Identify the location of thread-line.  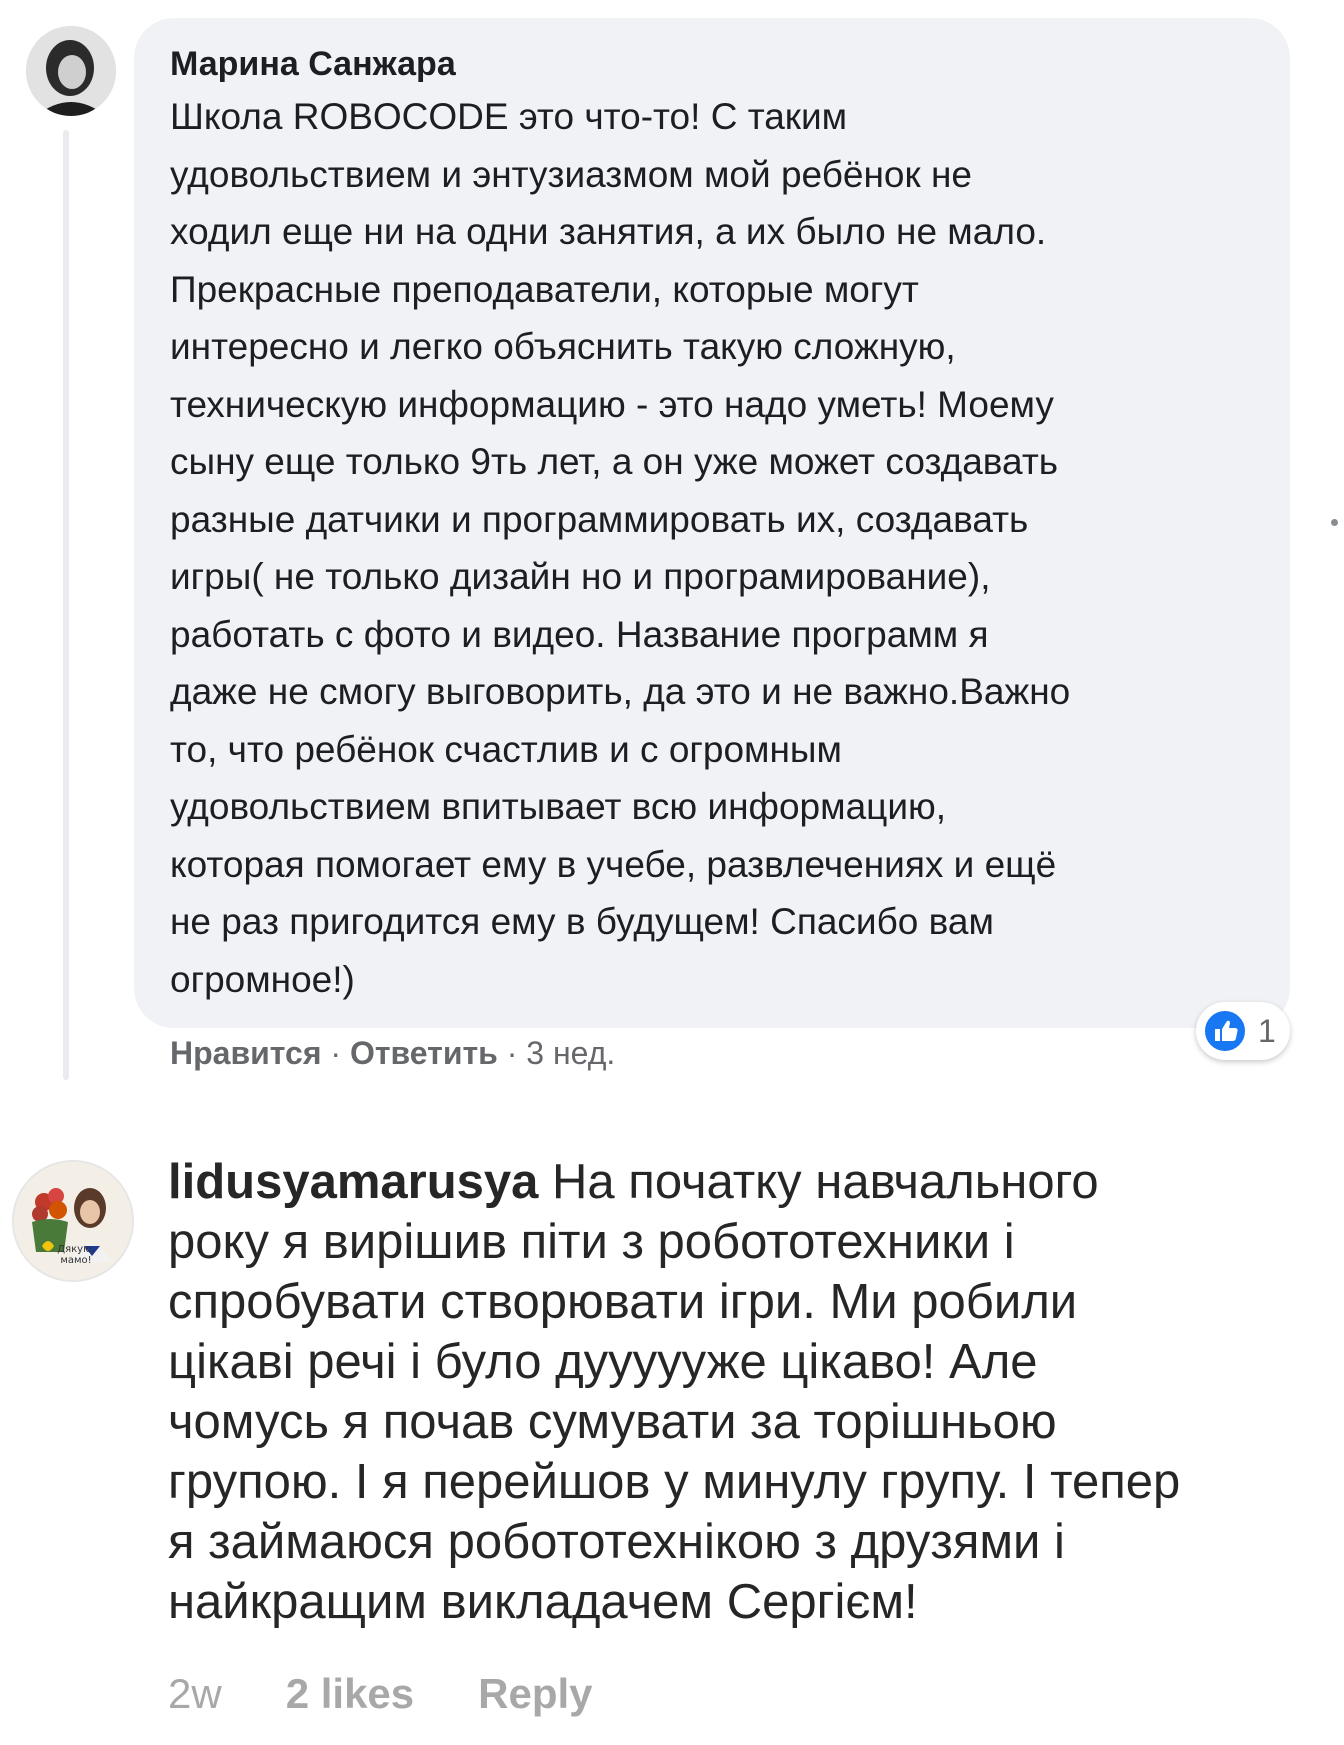
(66, 605).